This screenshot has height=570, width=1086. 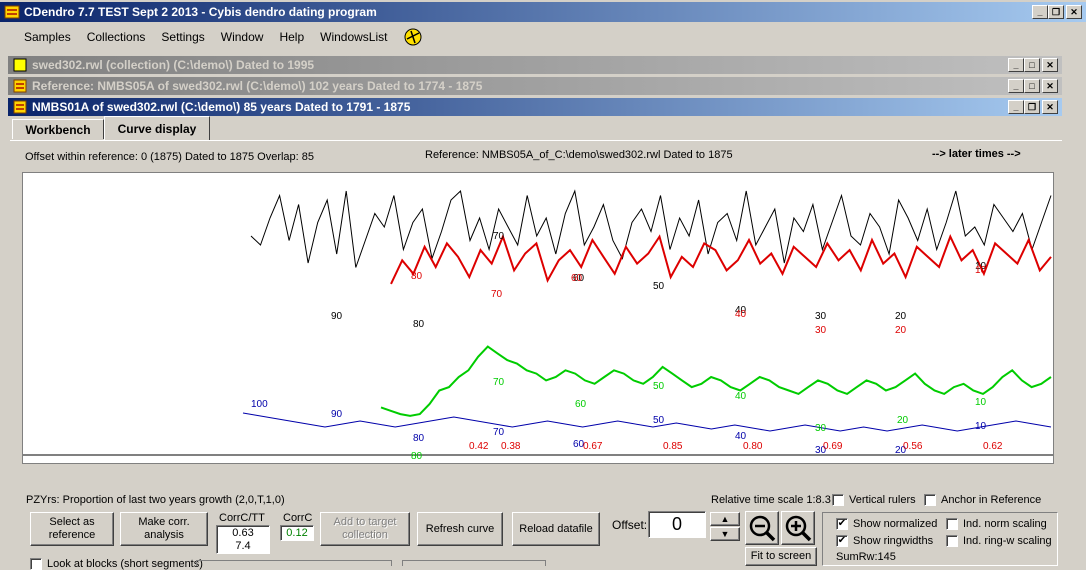 I want to click on vertical-rulers-checkbox: Vertical rulers, so click(x=874, y=500).